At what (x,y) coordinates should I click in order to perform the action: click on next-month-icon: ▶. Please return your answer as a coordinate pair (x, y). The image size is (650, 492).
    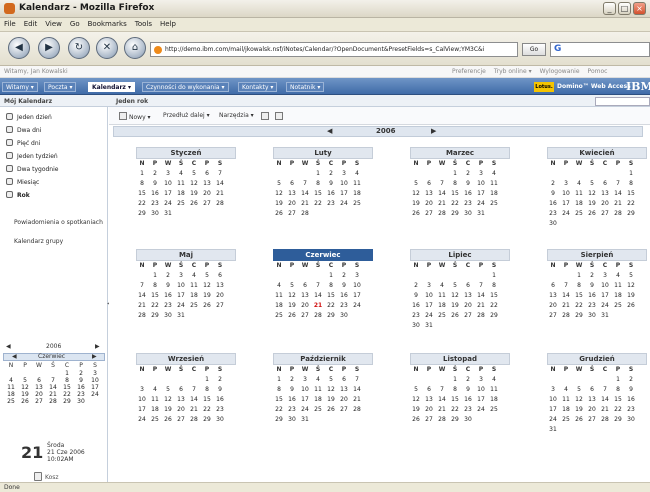
    Looking at the image, I should click on (94, 357).